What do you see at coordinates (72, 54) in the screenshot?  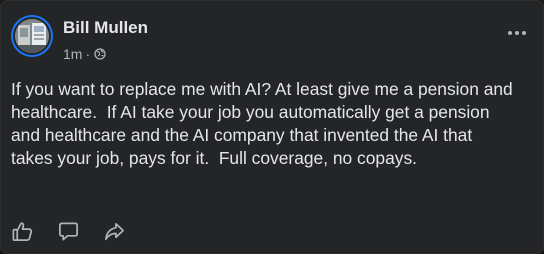 I see `post-time: 1m` at bounding box center [72, 54].